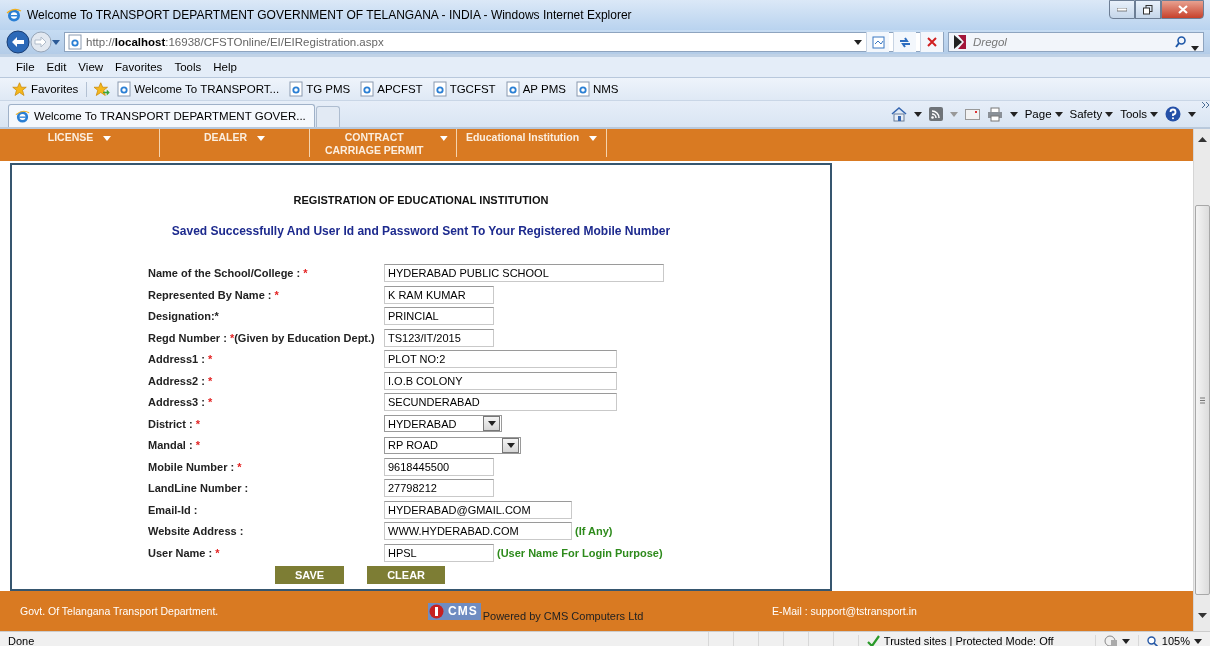 This screenshot has height=646, width=1210. What do you see at coordinates (1206, 105) in the screenshot?
I see `chevron-icon` at bounding box center [1206, 105].